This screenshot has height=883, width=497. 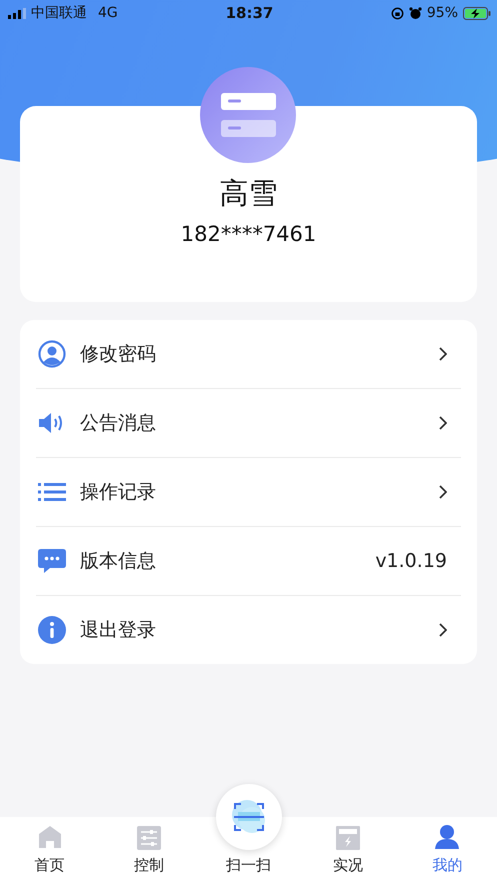 I want to click on carrier-text: 中国联通, so click(x=59, y=13).